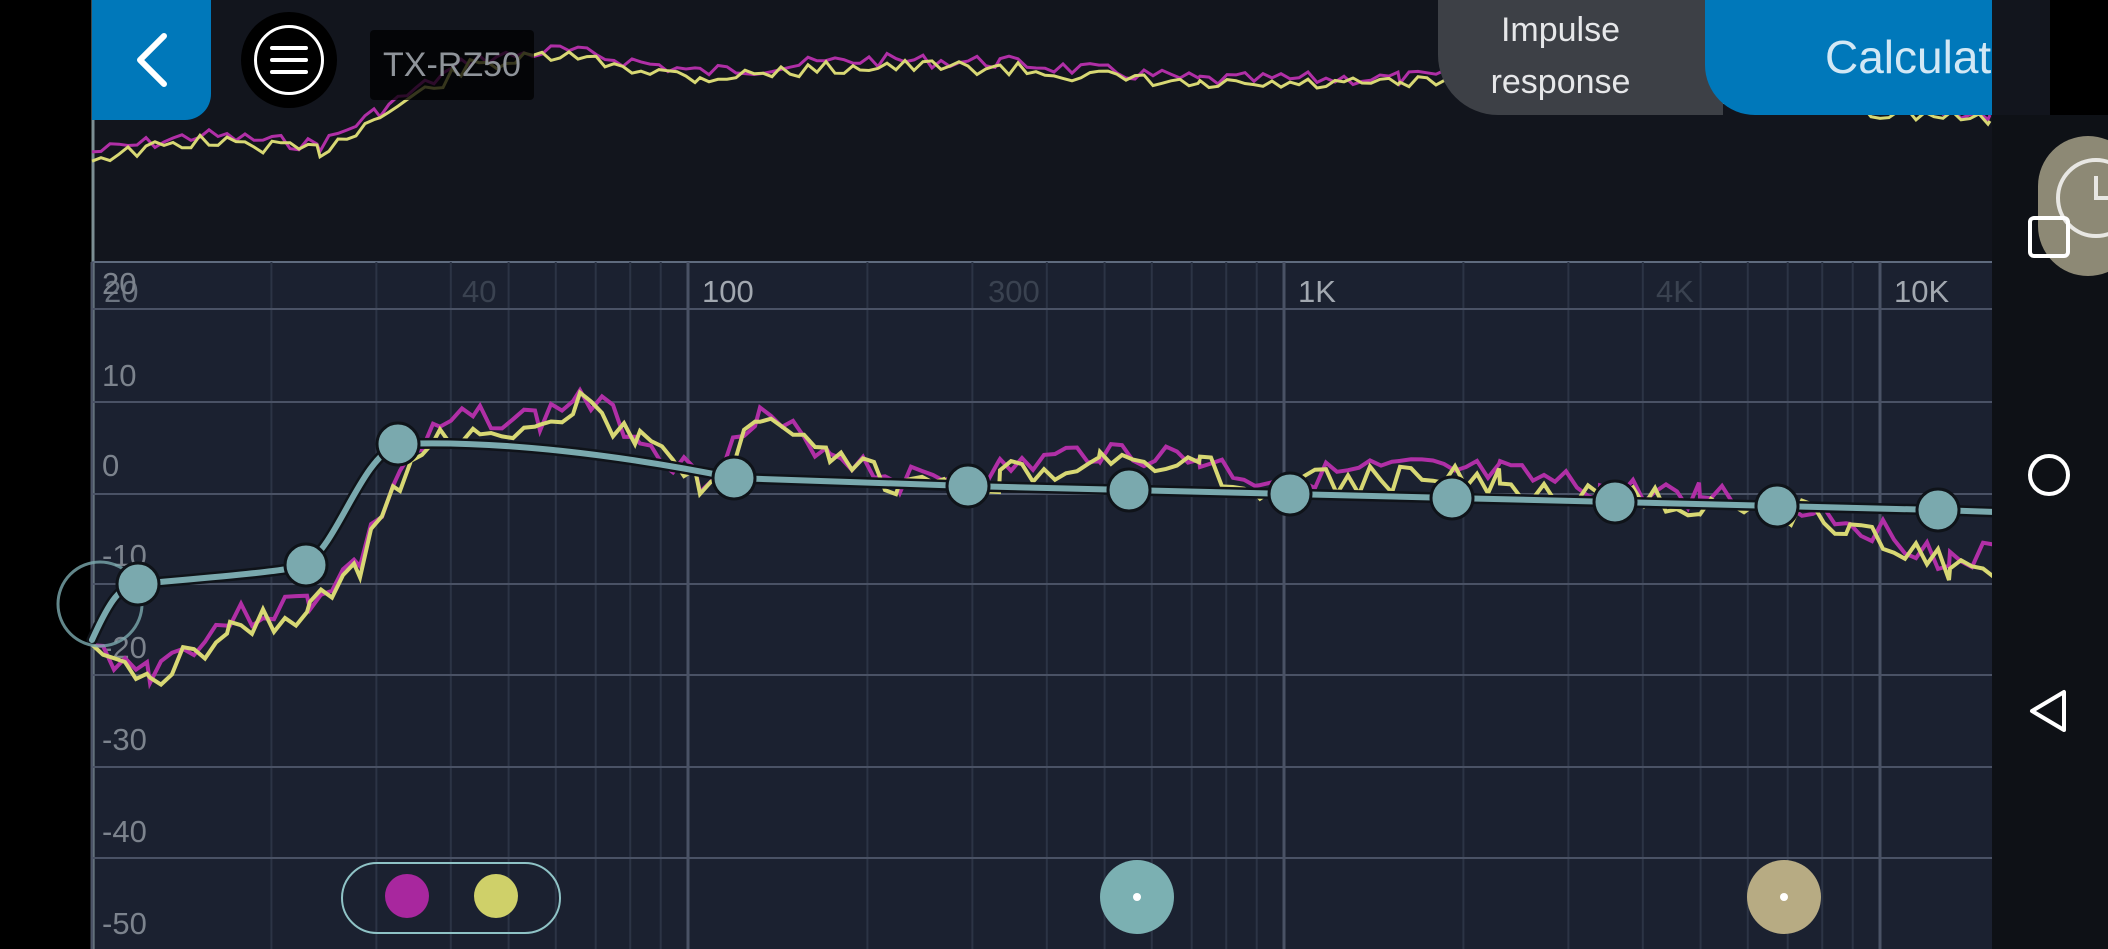 This screenshot has height=949, width=2108. I want to click on impulse-label-line2: response, so click(1560, 82).